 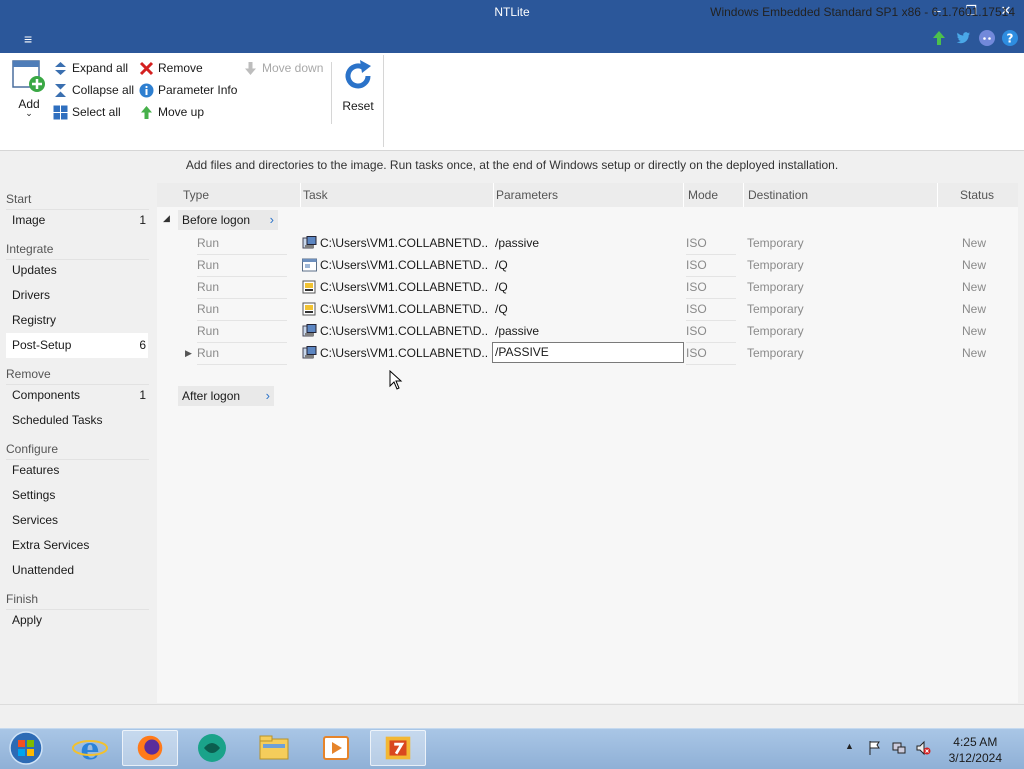 What do you see at coordinates (77, 570) in the screenshot?
I see `sidebar-item-unattended: Unattended` at bounding box center [77, 570].